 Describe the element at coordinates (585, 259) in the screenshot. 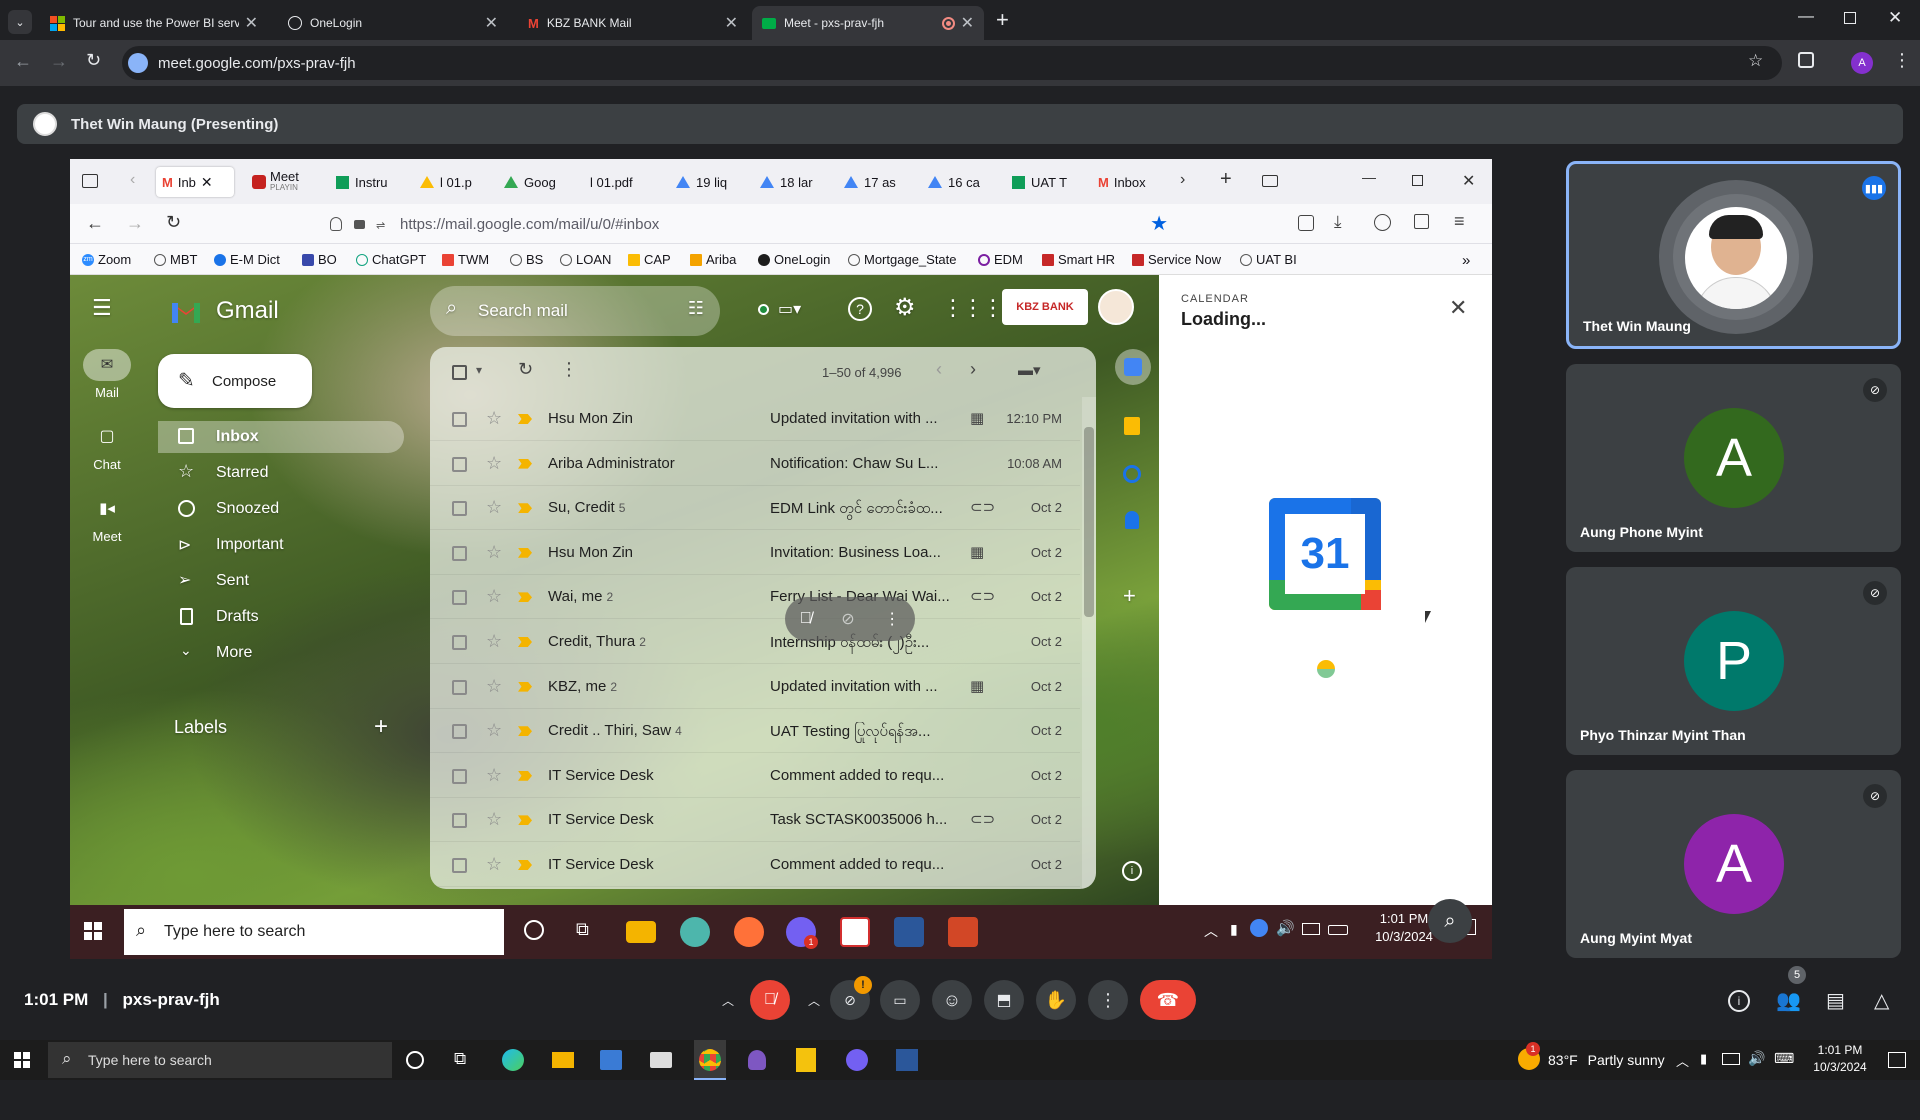

I see `bookmark-loan: LOAN` at that location.